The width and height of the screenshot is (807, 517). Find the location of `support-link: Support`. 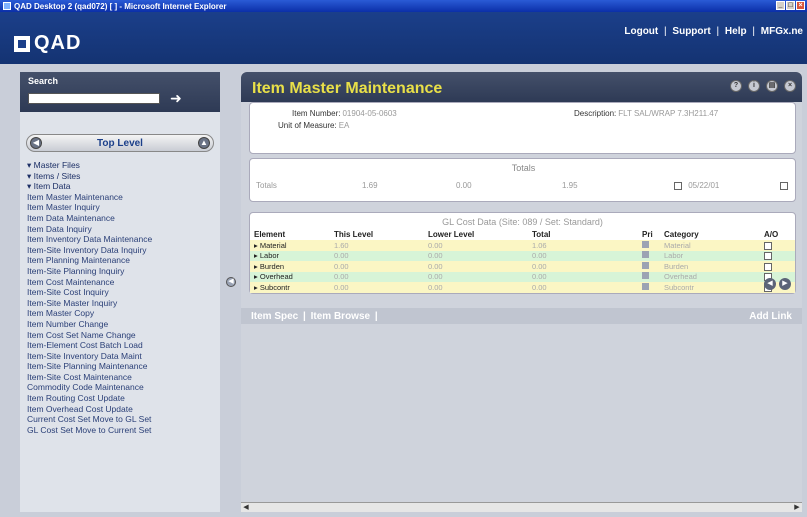

support-link: Support is located at coordinates (691, 31).